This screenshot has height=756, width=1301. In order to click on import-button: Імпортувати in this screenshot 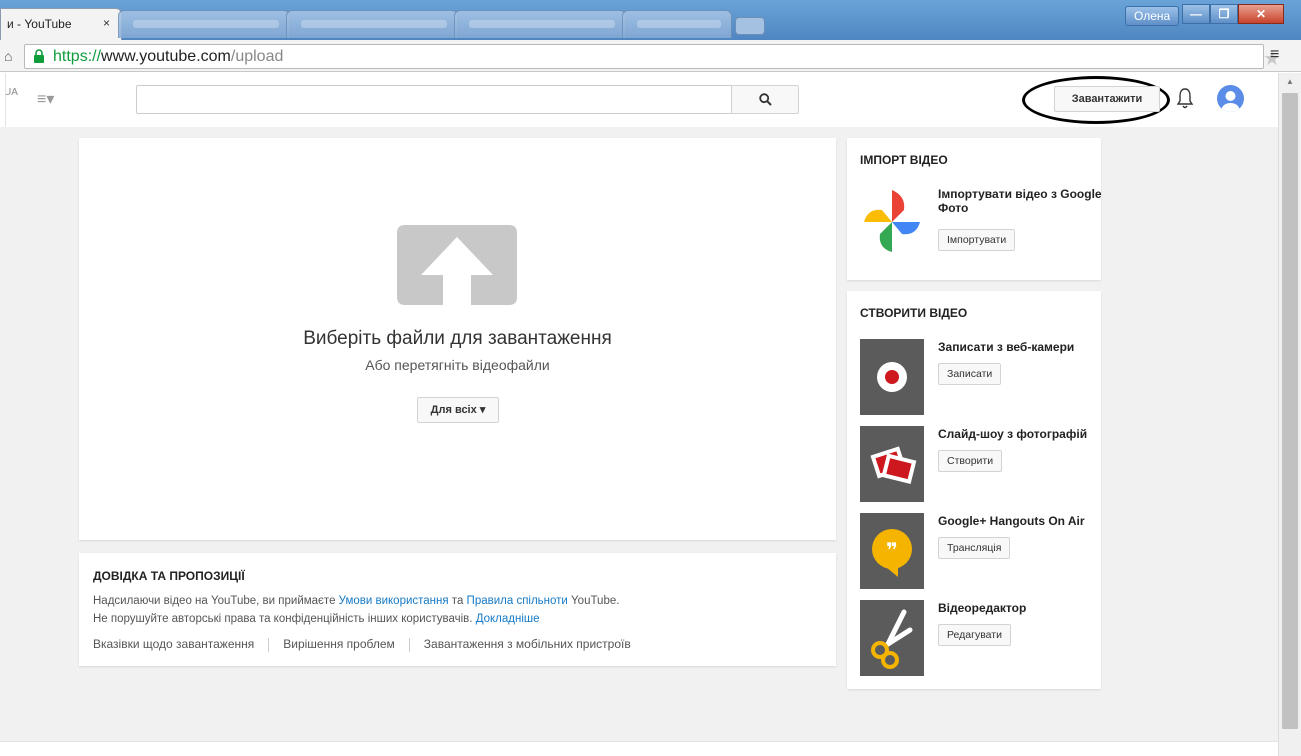, I will do `click(977, 240)`.